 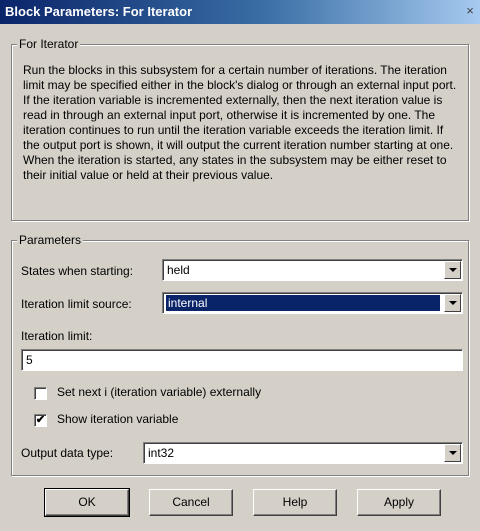 I want to click on parameters-group-label: Parameters, so click(x=50, y=240).